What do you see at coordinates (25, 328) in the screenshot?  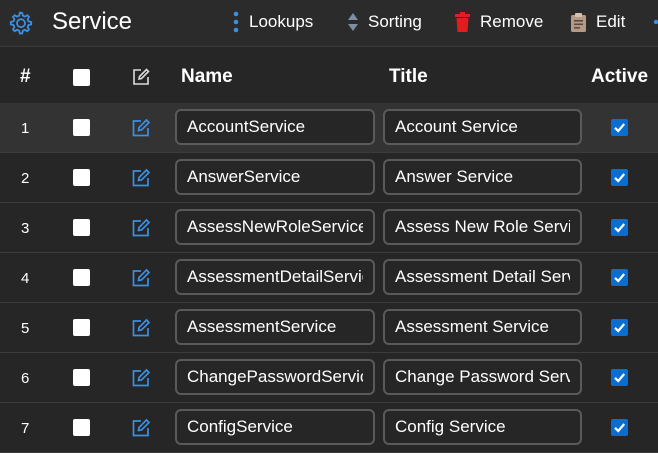 I see `row-number: 5` at bounding box center [25, 328].